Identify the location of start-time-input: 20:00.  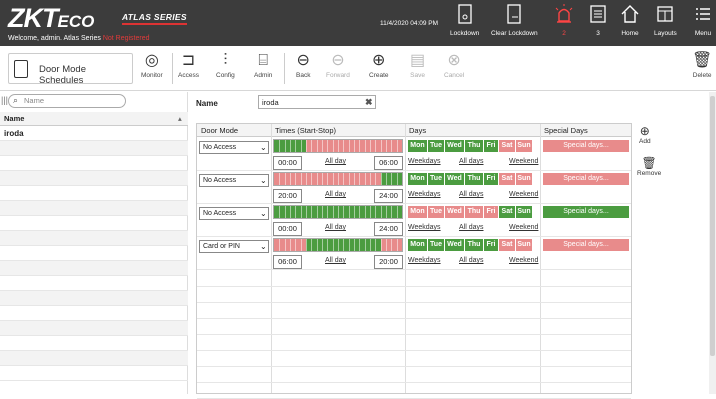
(287, 196).